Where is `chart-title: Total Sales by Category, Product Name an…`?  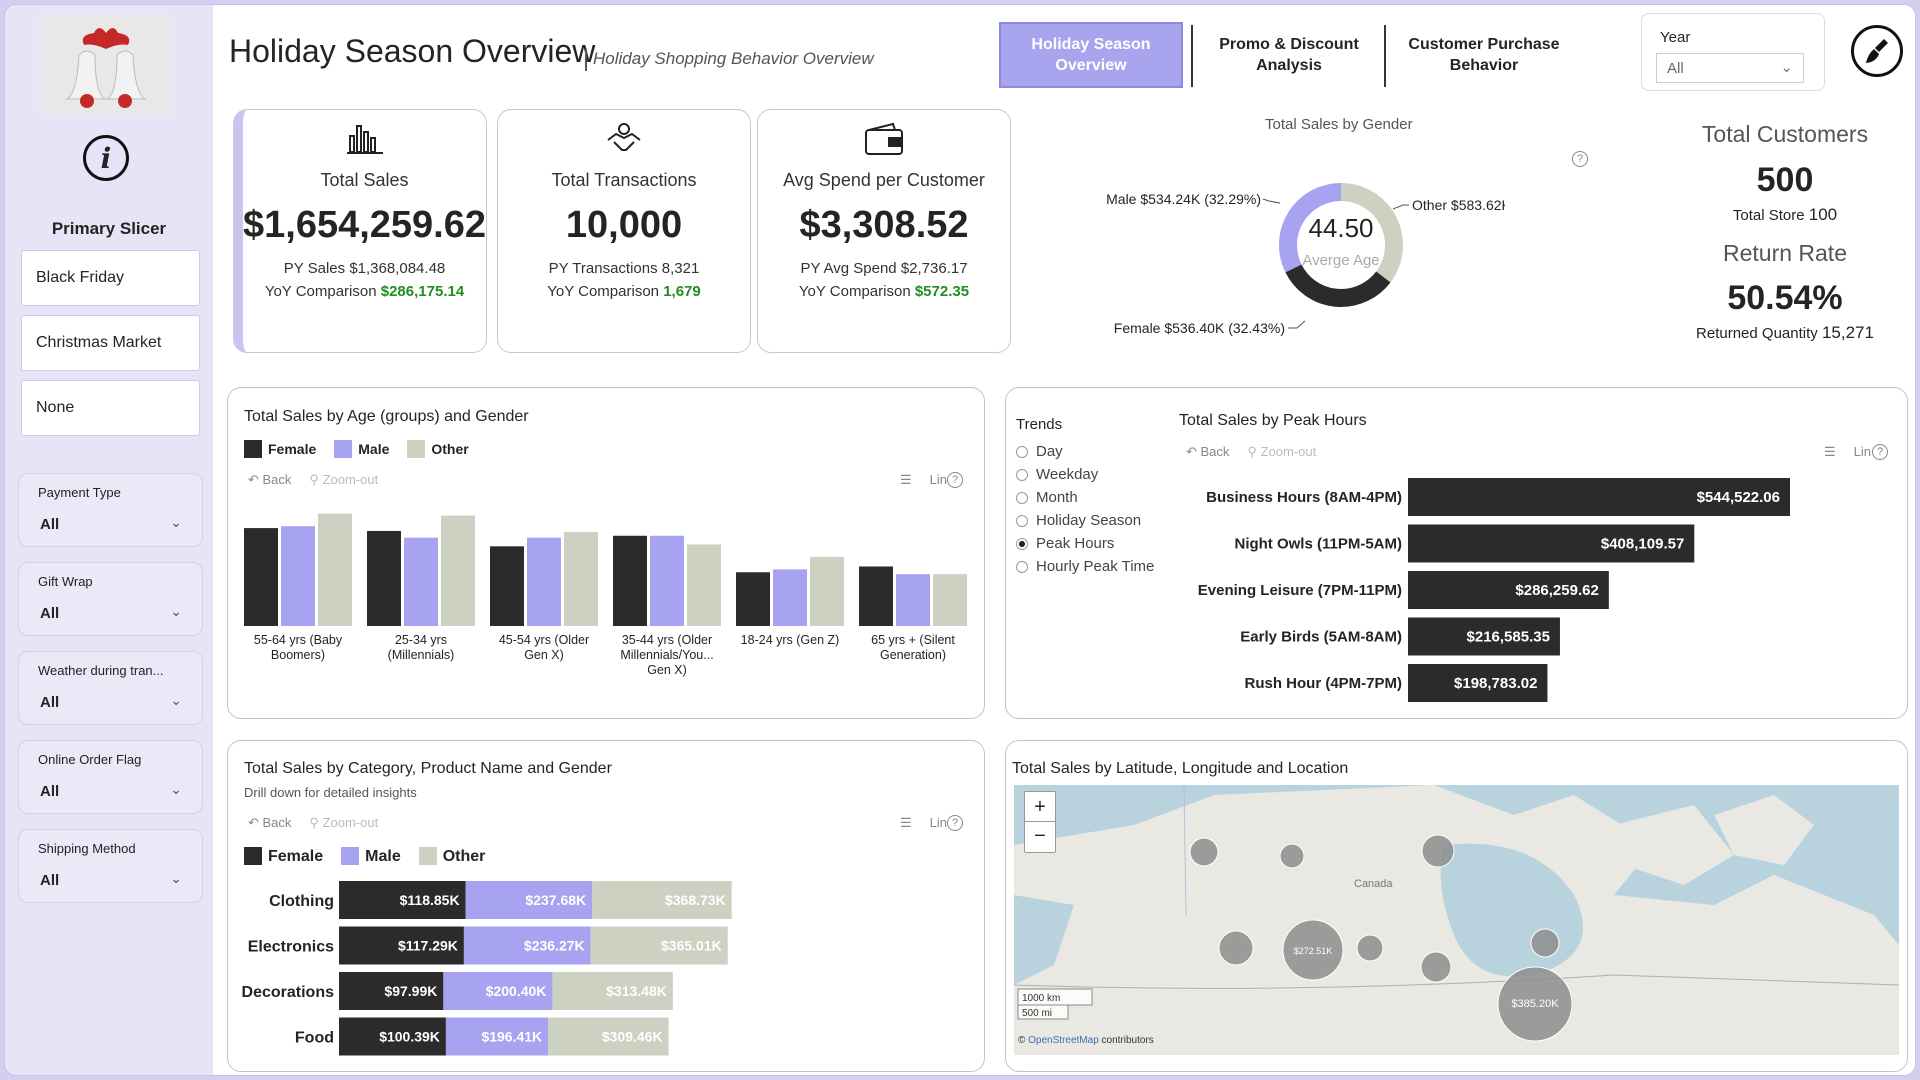 chart-title: Total Sales by Category, Product Name an… is located at coordinates (428, 768).